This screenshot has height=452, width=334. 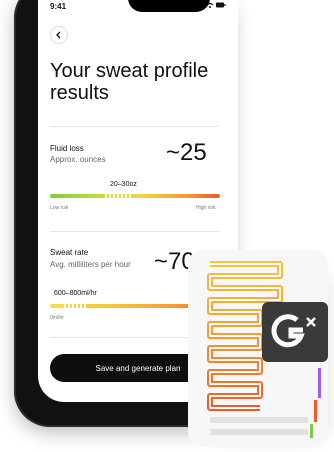 I want to click on sweat-rate-range: 600–800ml/hr, so click(x=75, y=293).